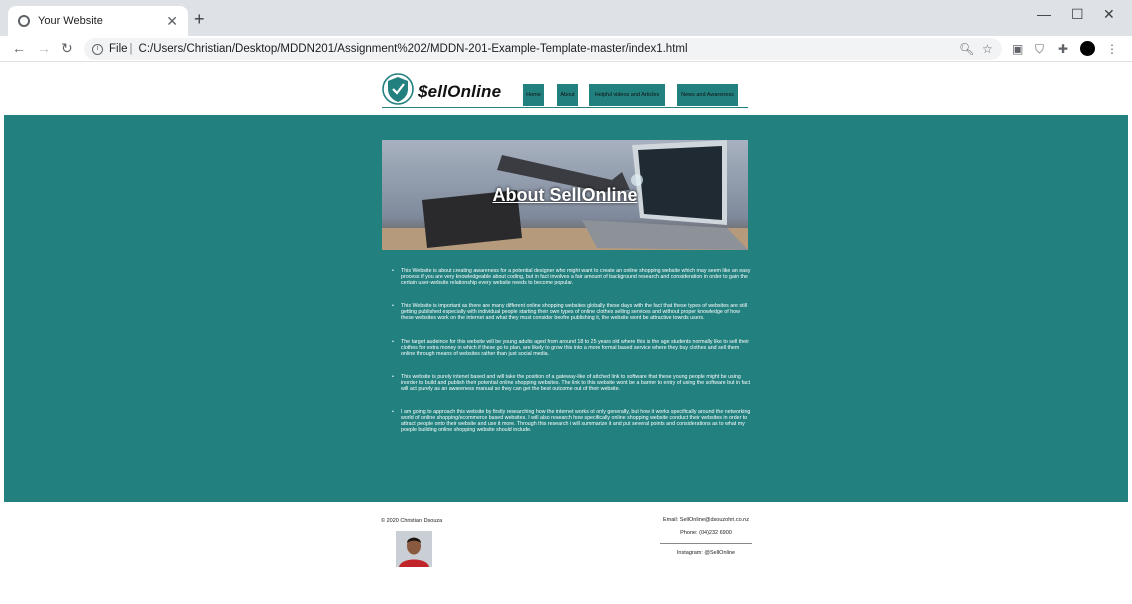  I want to click on author-photo, so click(414, 549).